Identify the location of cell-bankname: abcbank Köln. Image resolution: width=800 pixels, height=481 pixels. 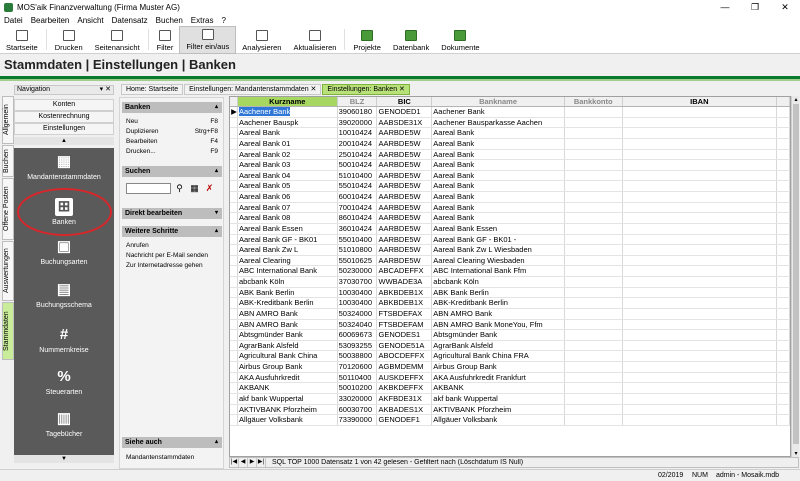
(498, 282).